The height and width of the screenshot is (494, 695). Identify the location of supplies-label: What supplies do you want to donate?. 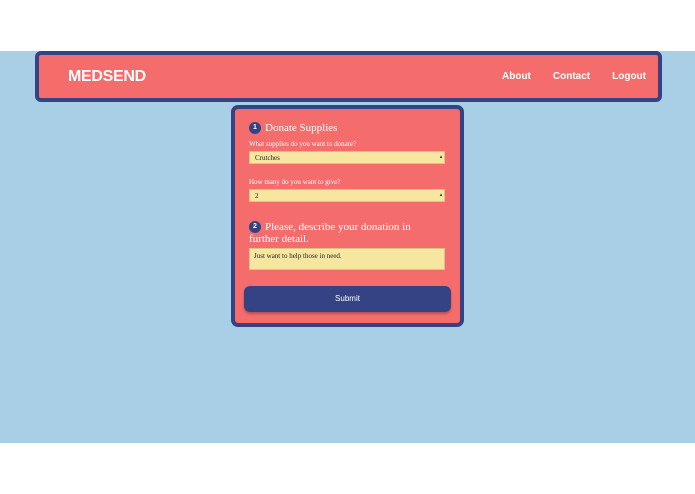
(302, 144).